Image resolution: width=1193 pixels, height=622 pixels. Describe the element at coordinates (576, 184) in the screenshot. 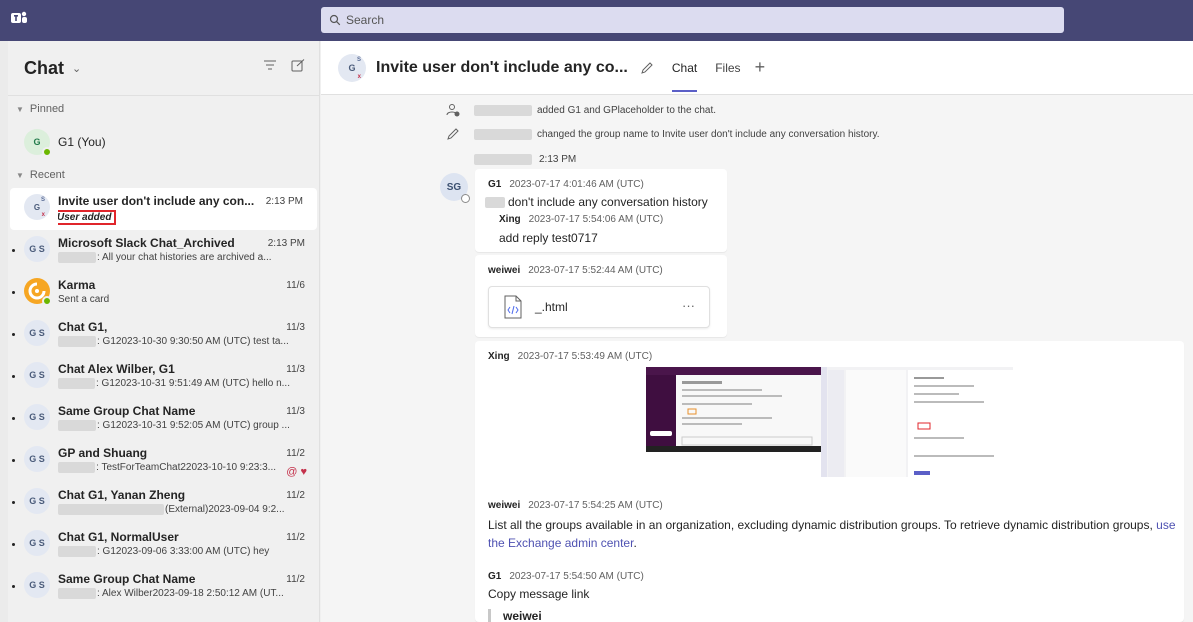

I see `message-time: 2023-07-17 4:01:46 AM (UTC)` at that location.